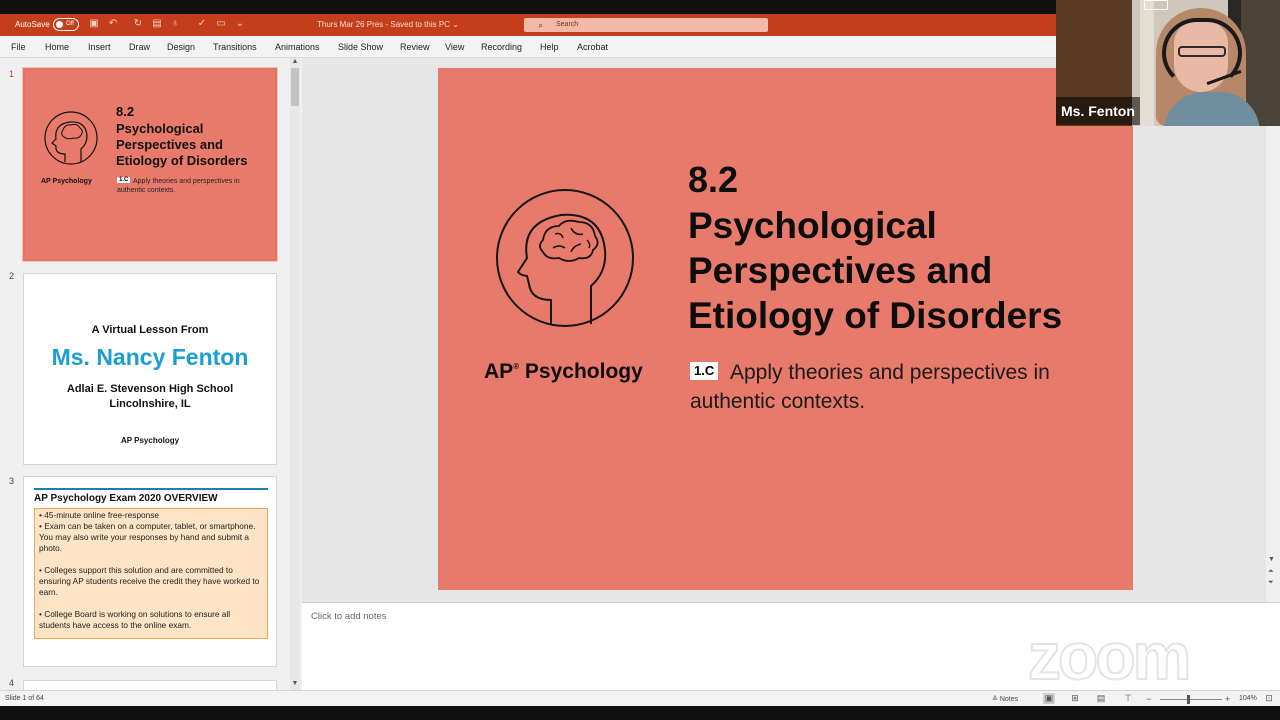 This screenshot has height=720, width=1280. Describe the element at coordinates (32, 24) in the screenshot. I see `autosave-label: AutoSave` at that location.